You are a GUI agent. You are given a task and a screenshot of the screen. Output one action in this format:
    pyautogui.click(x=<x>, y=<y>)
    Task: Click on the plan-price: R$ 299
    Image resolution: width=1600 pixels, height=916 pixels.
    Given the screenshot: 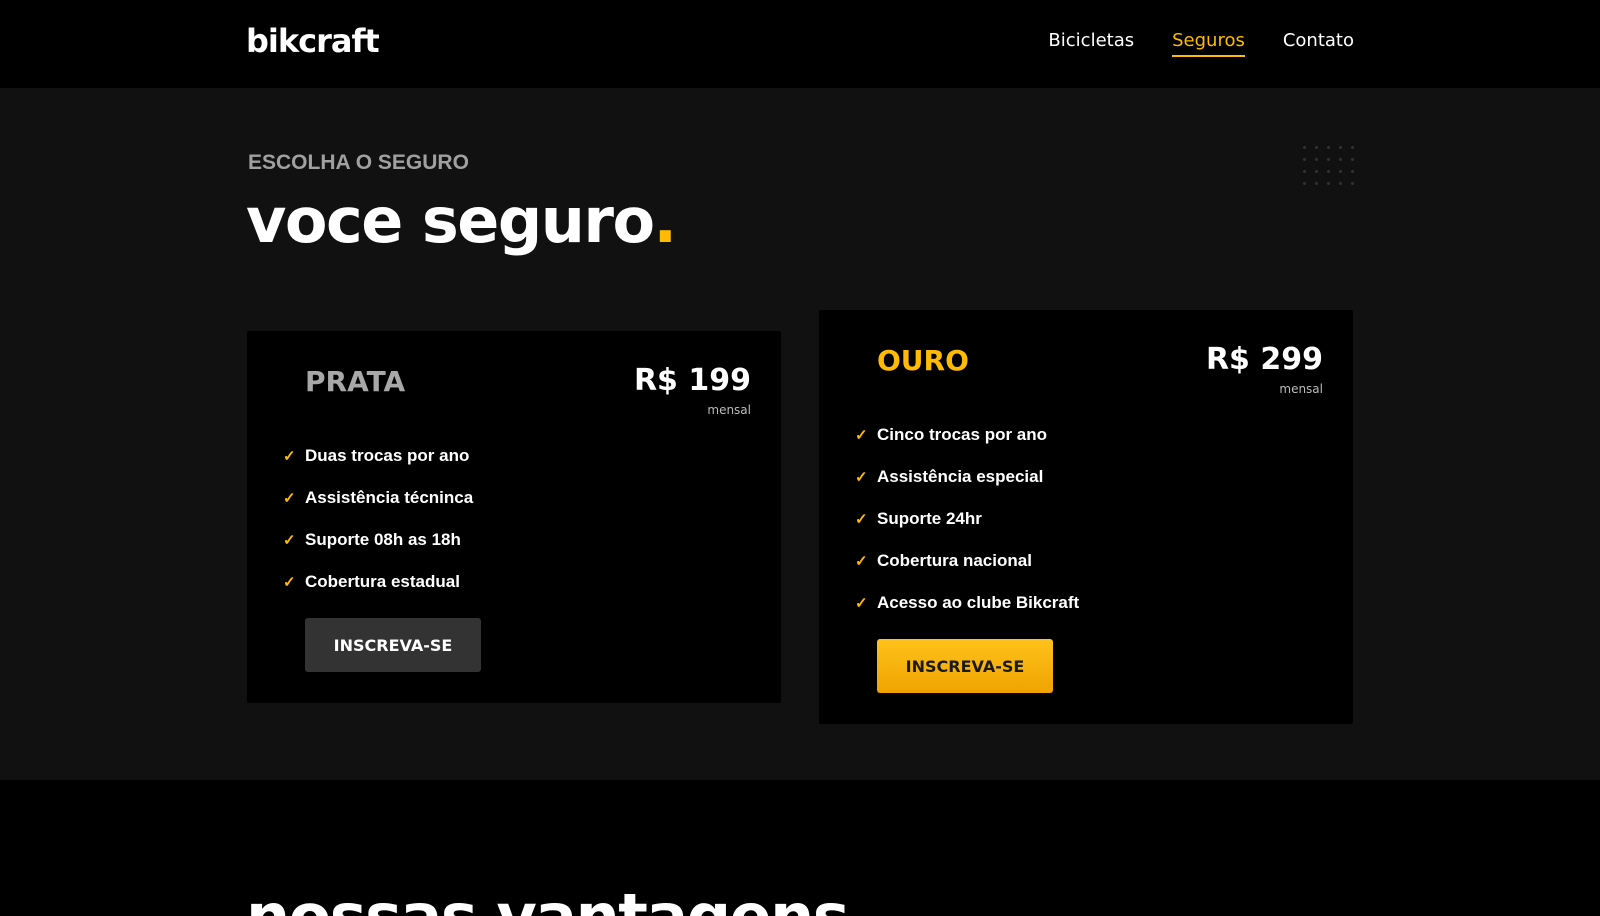 What is the action you would take?
    pyautogui.click(x=1264, y=359)
    